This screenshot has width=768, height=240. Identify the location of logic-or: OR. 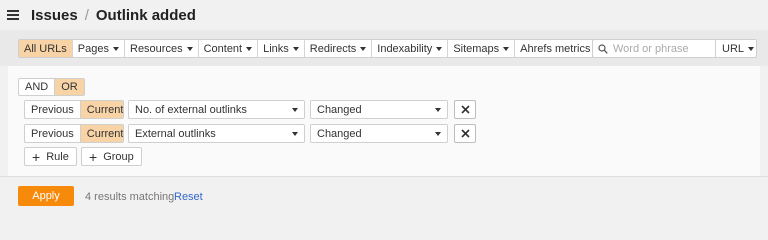
(69, 87).